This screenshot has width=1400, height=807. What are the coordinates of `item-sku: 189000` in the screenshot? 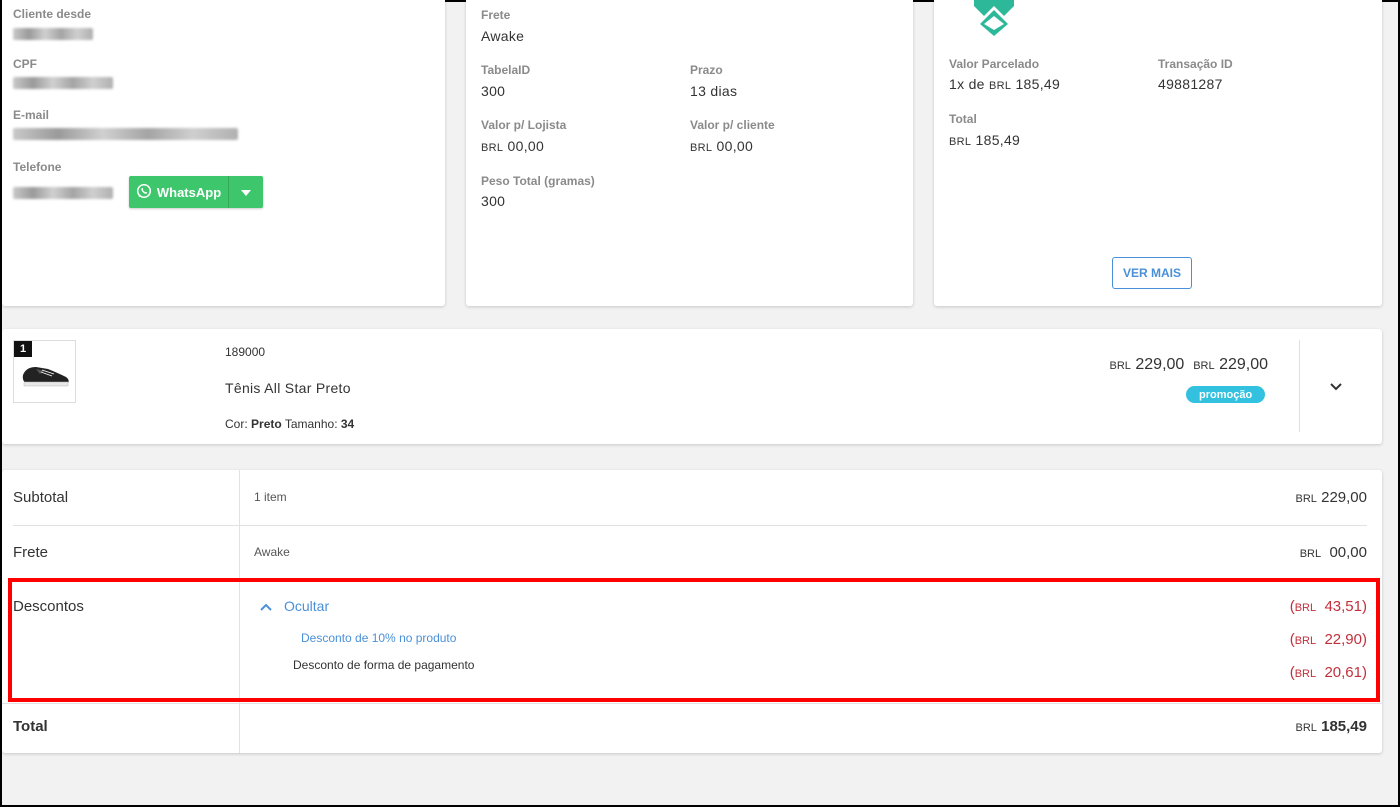 It's located at (245, 352).